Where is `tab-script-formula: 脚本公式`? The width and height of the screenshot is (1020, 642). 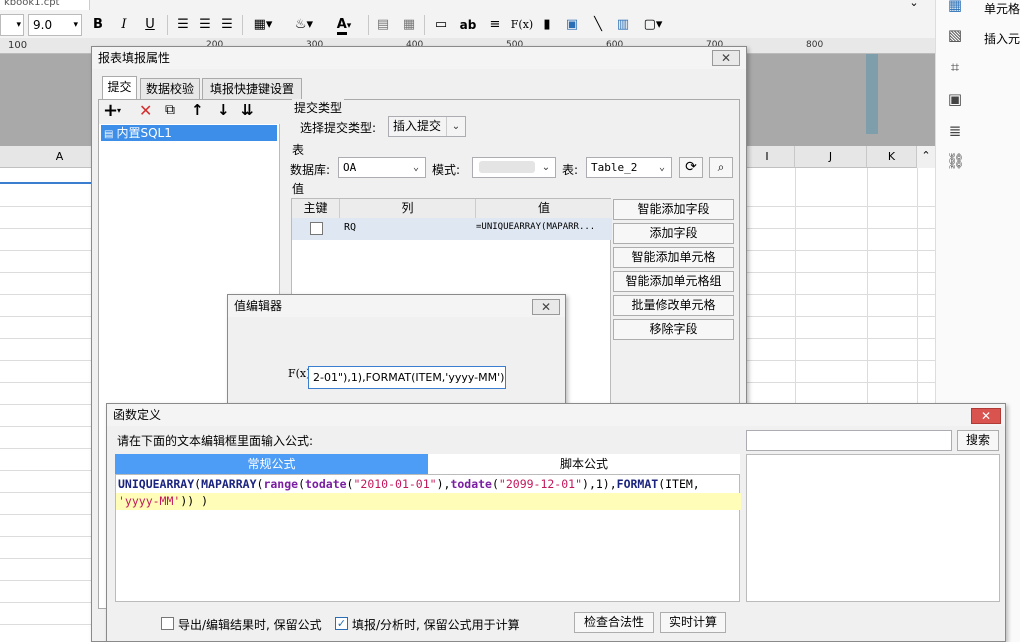 tab-script-formula: 脚本公式 is located at coordinates (584, 464).